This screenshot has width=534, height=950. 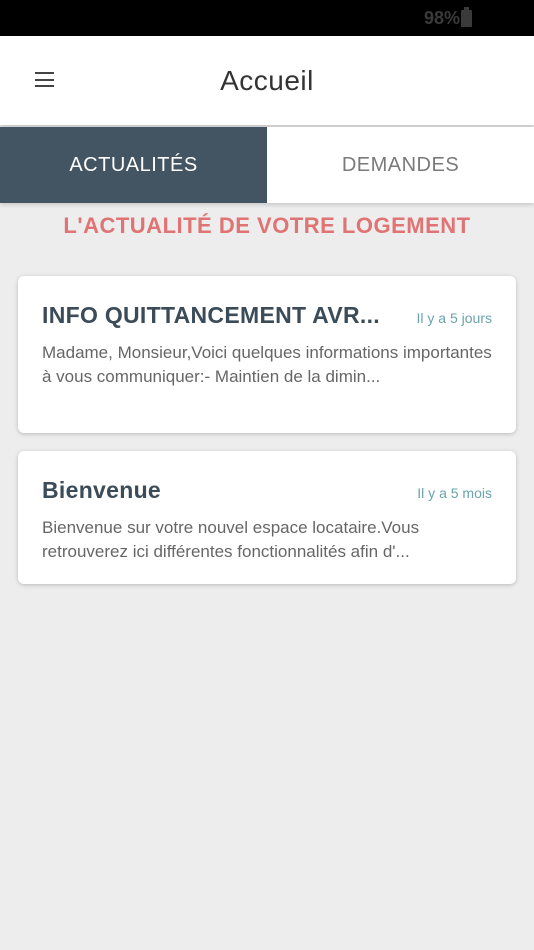 I want to click on news-date: Il y a 5 jours, so click(x=454, y=318).